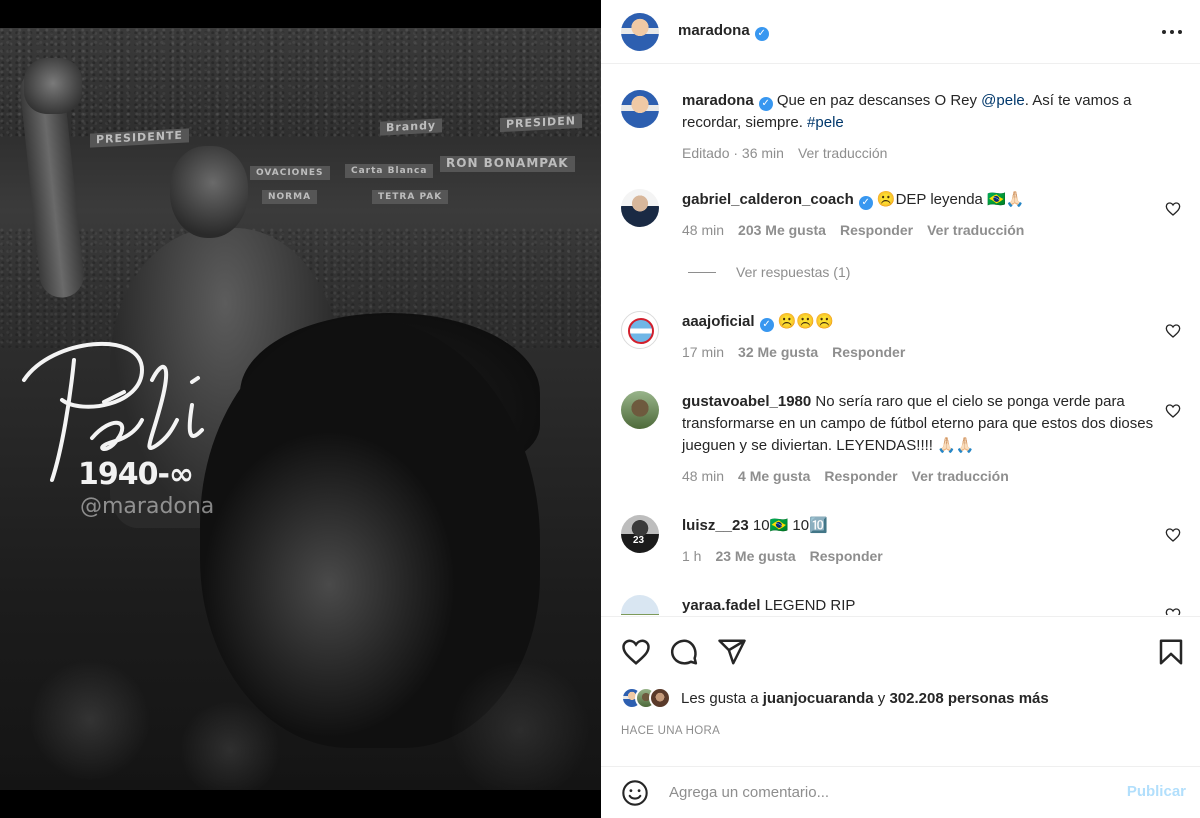 The height and width of the screenshot is (818, 1200). Describe the element at coordinates (879, 792) in the screenshot. I see `comment-input` at that location.